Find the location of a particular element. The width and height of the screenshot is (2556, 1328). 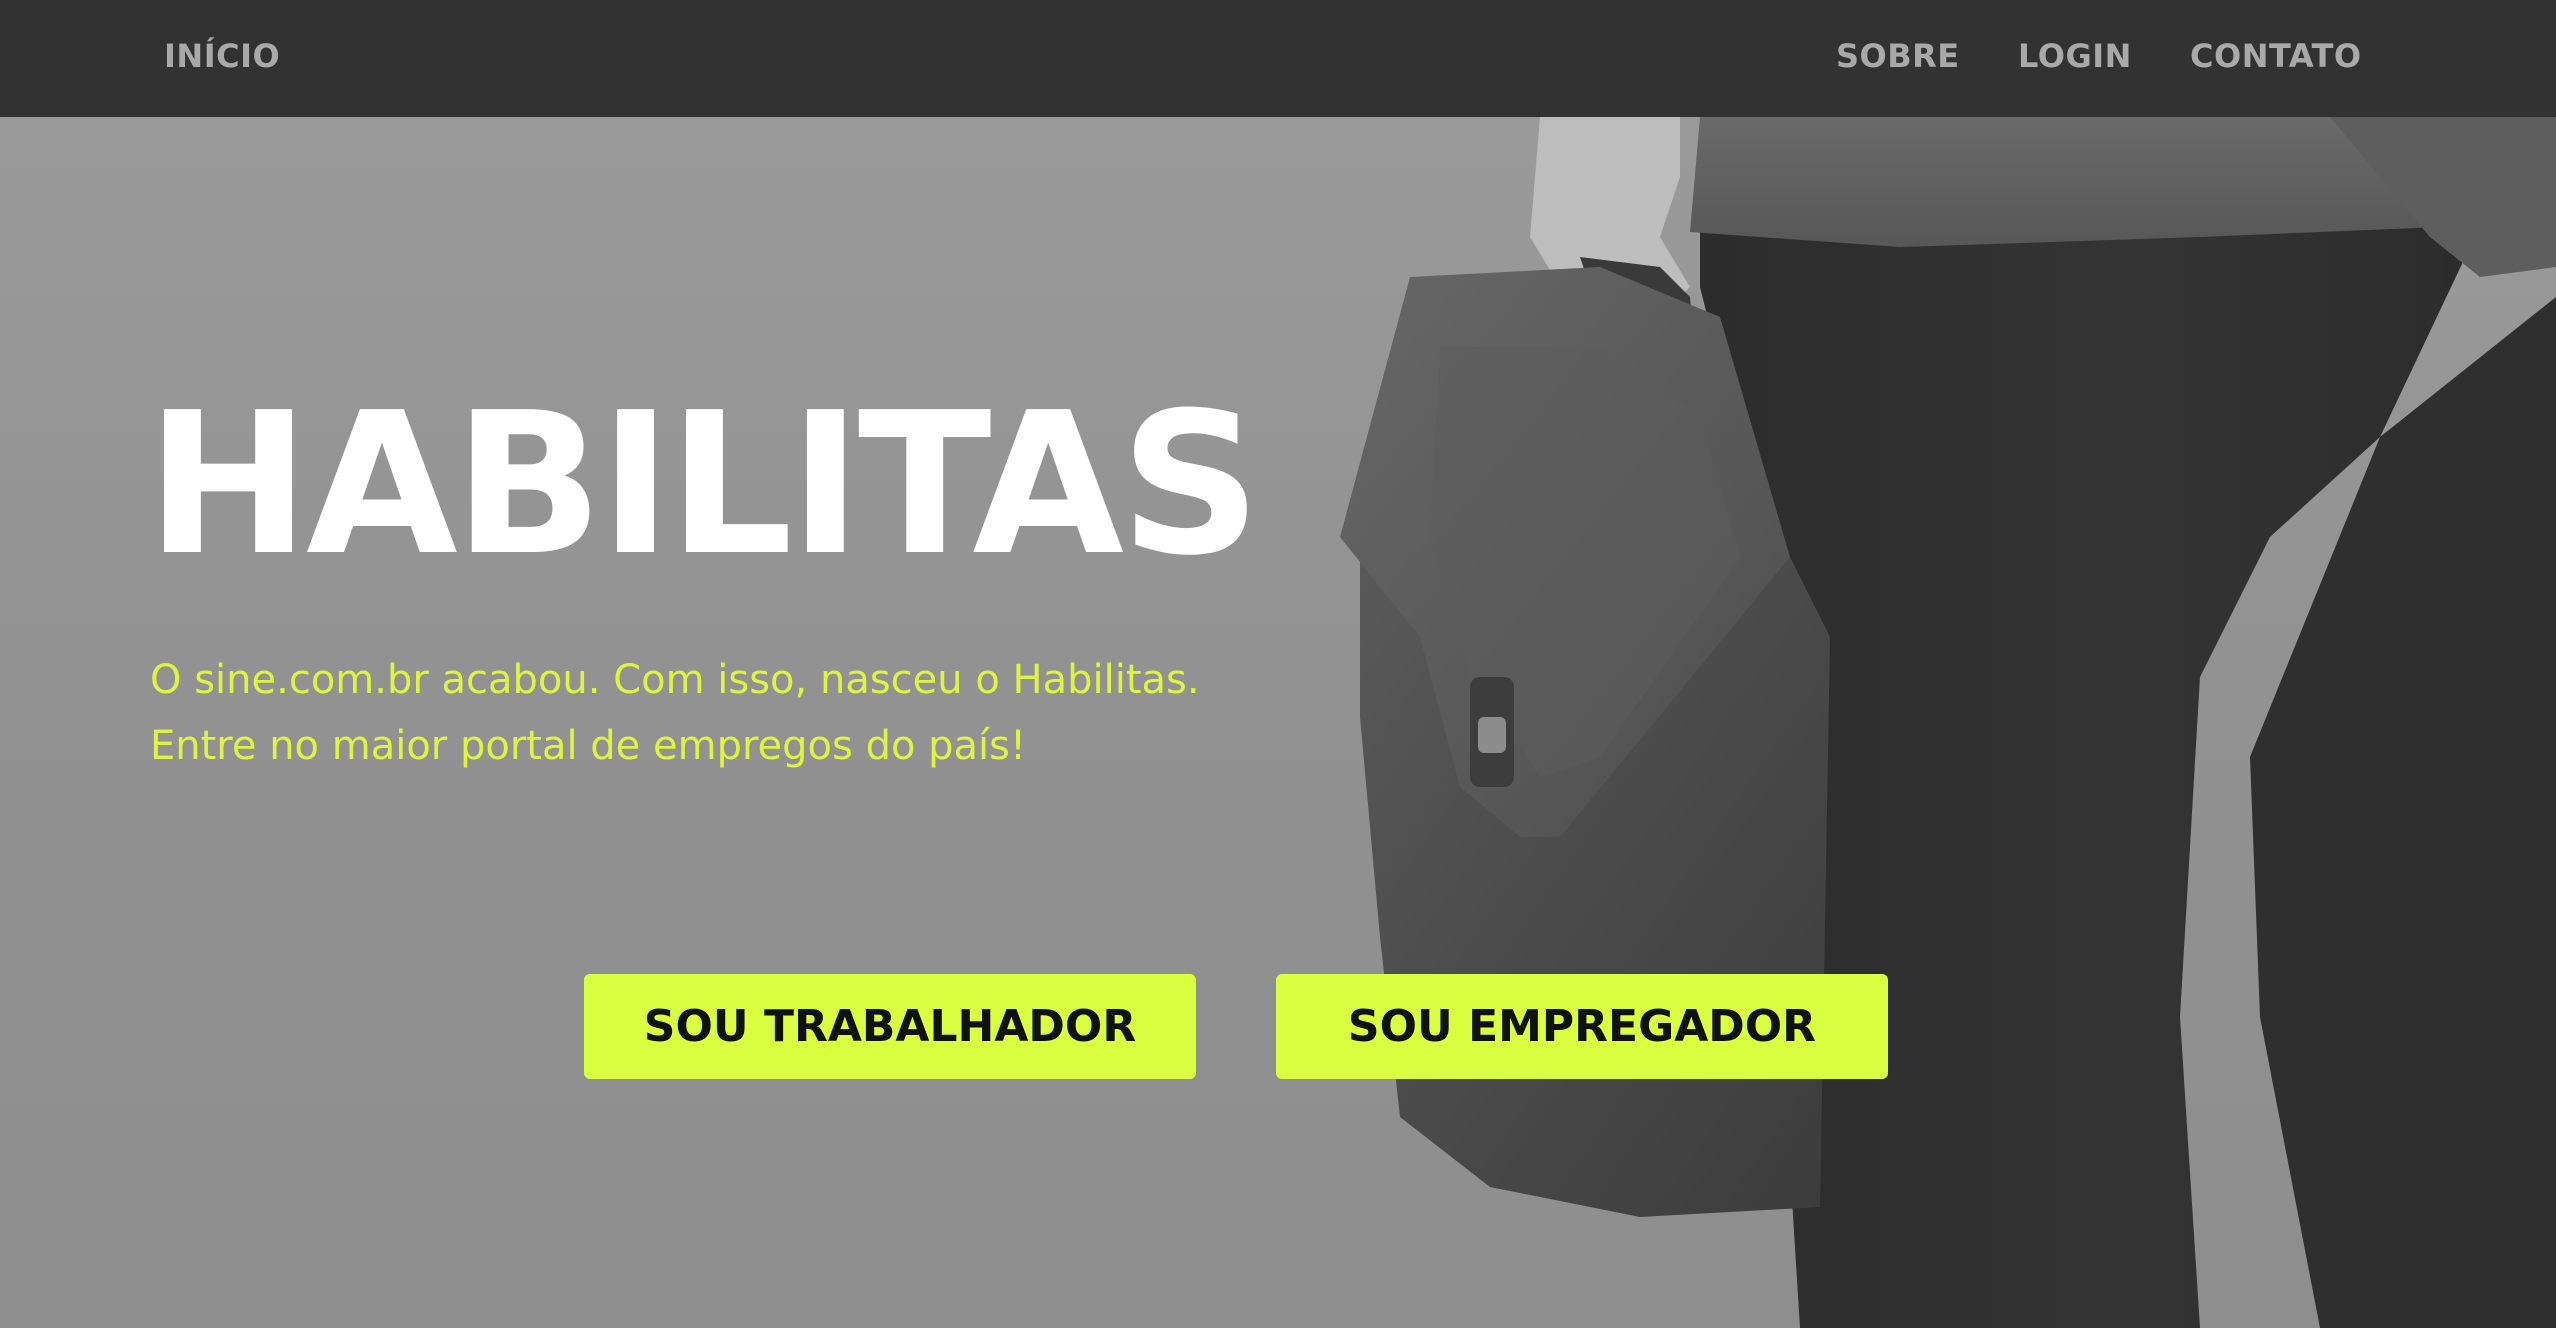

sou-empregador-button: SOU EMPREGADOR is located at coordinates (1582, 1026).